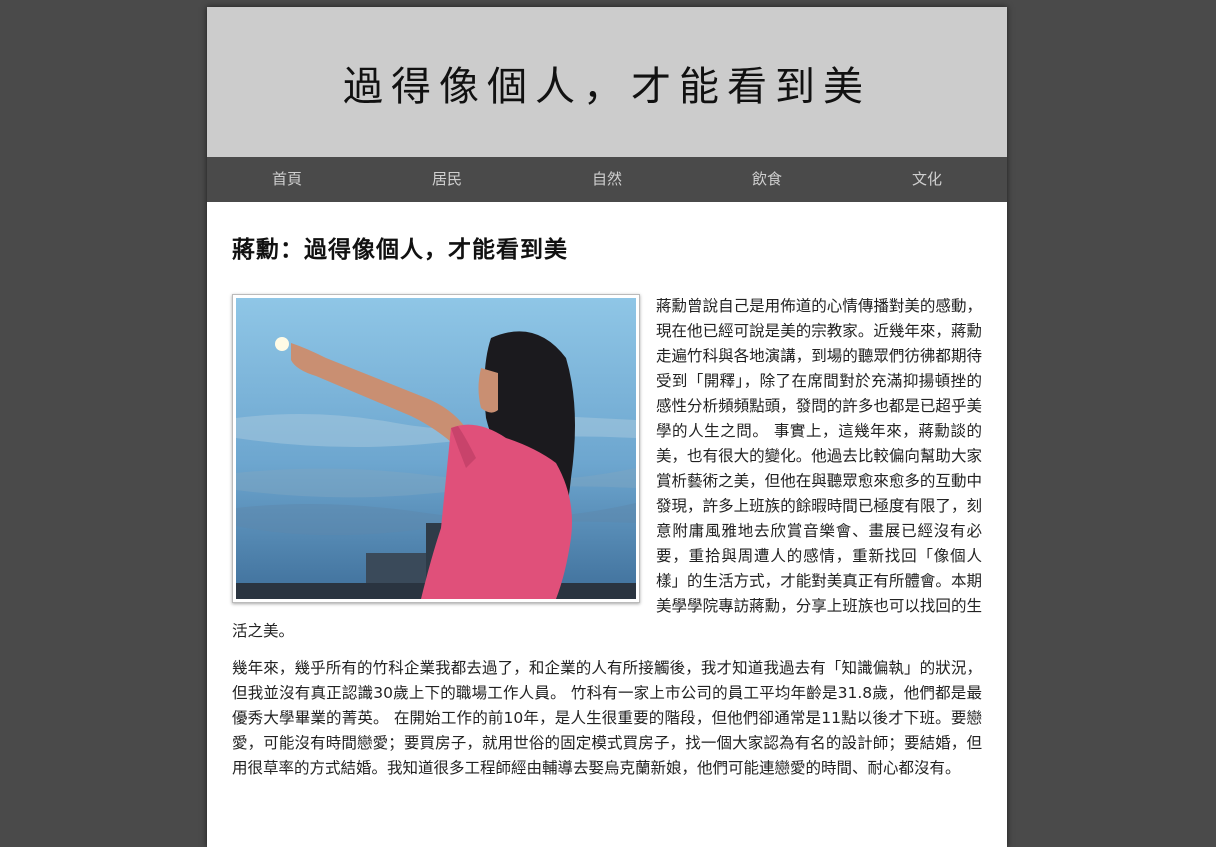  Describe the element at coordinates (400, 250) in the screenshot. I see `article-title: 蔣勳：過得像個人，才能看到美` at that location.